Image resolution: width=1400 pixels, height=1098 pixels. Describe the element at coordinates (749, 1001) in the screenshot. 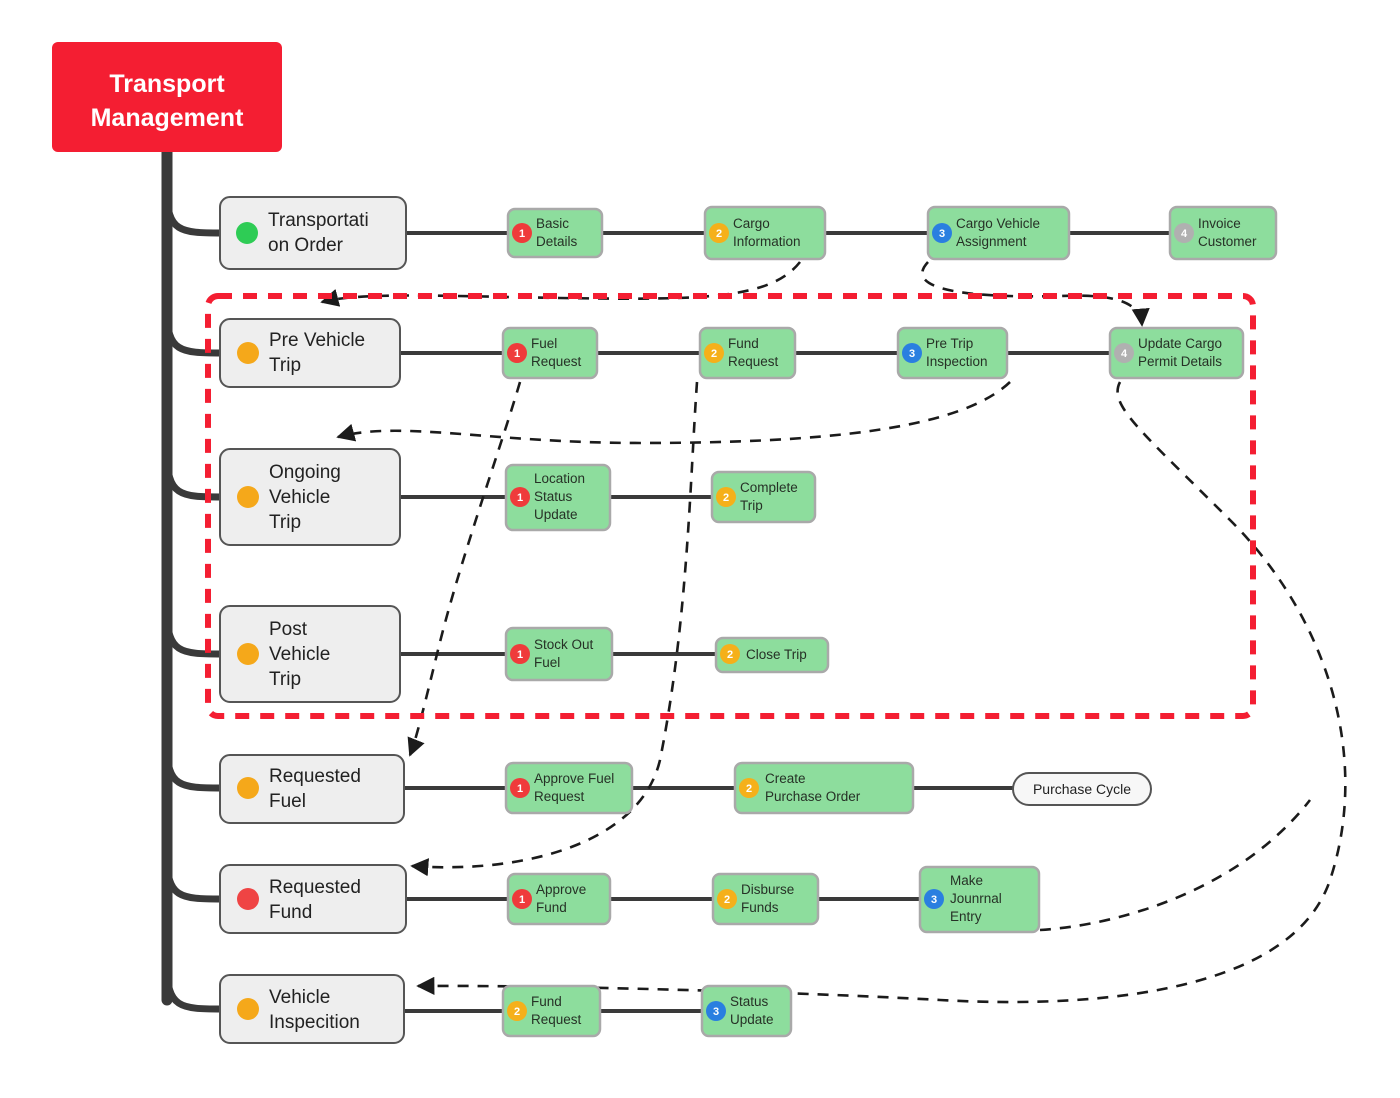

I see `step-label-line1: Status` at that location.